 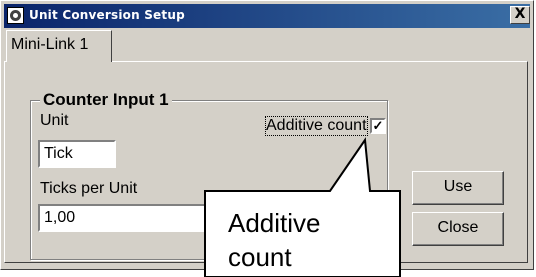 What do you see at coordinates (267, 16) in the screenshot?
I see `title-bar: Unit Conversion Setup X` at bounding box center [267, 16].